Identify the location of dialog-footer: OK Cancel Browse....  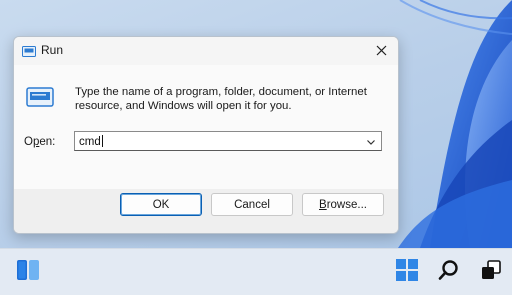
(206, 211).